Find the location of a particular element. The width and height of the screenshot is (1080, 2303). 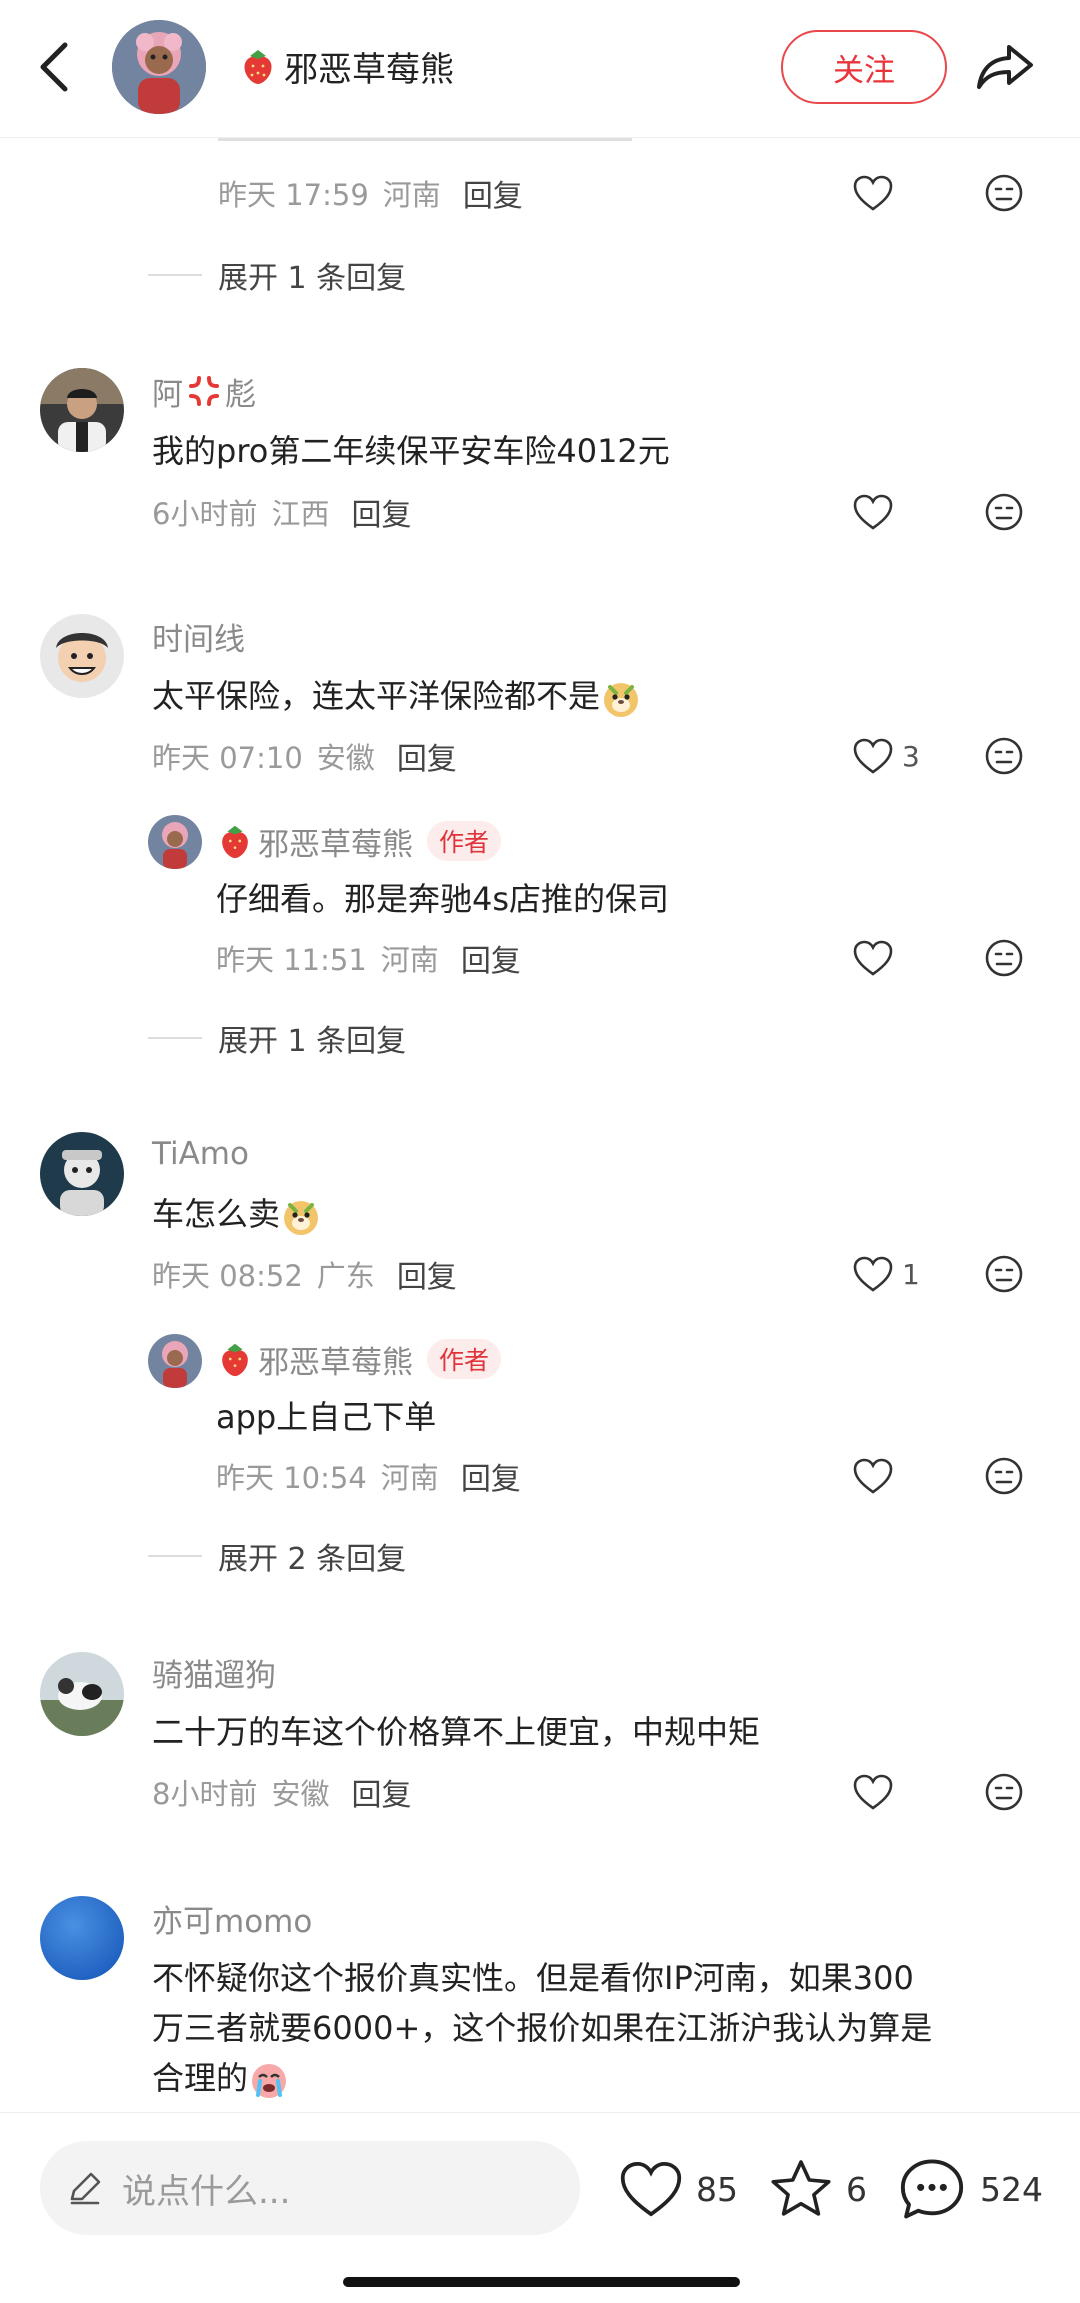

comment-location: 河南 is located at coordinates (409, 960).